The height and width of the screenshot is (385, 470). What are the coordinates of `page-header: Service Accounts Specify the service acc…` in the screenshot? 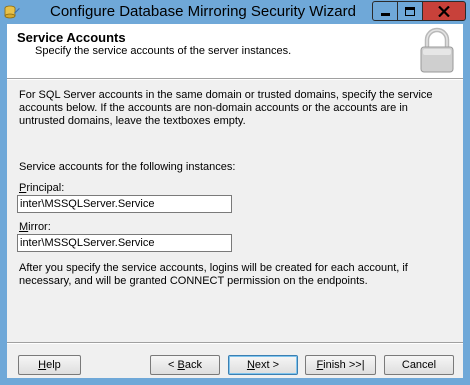 It's located at (235, 51).